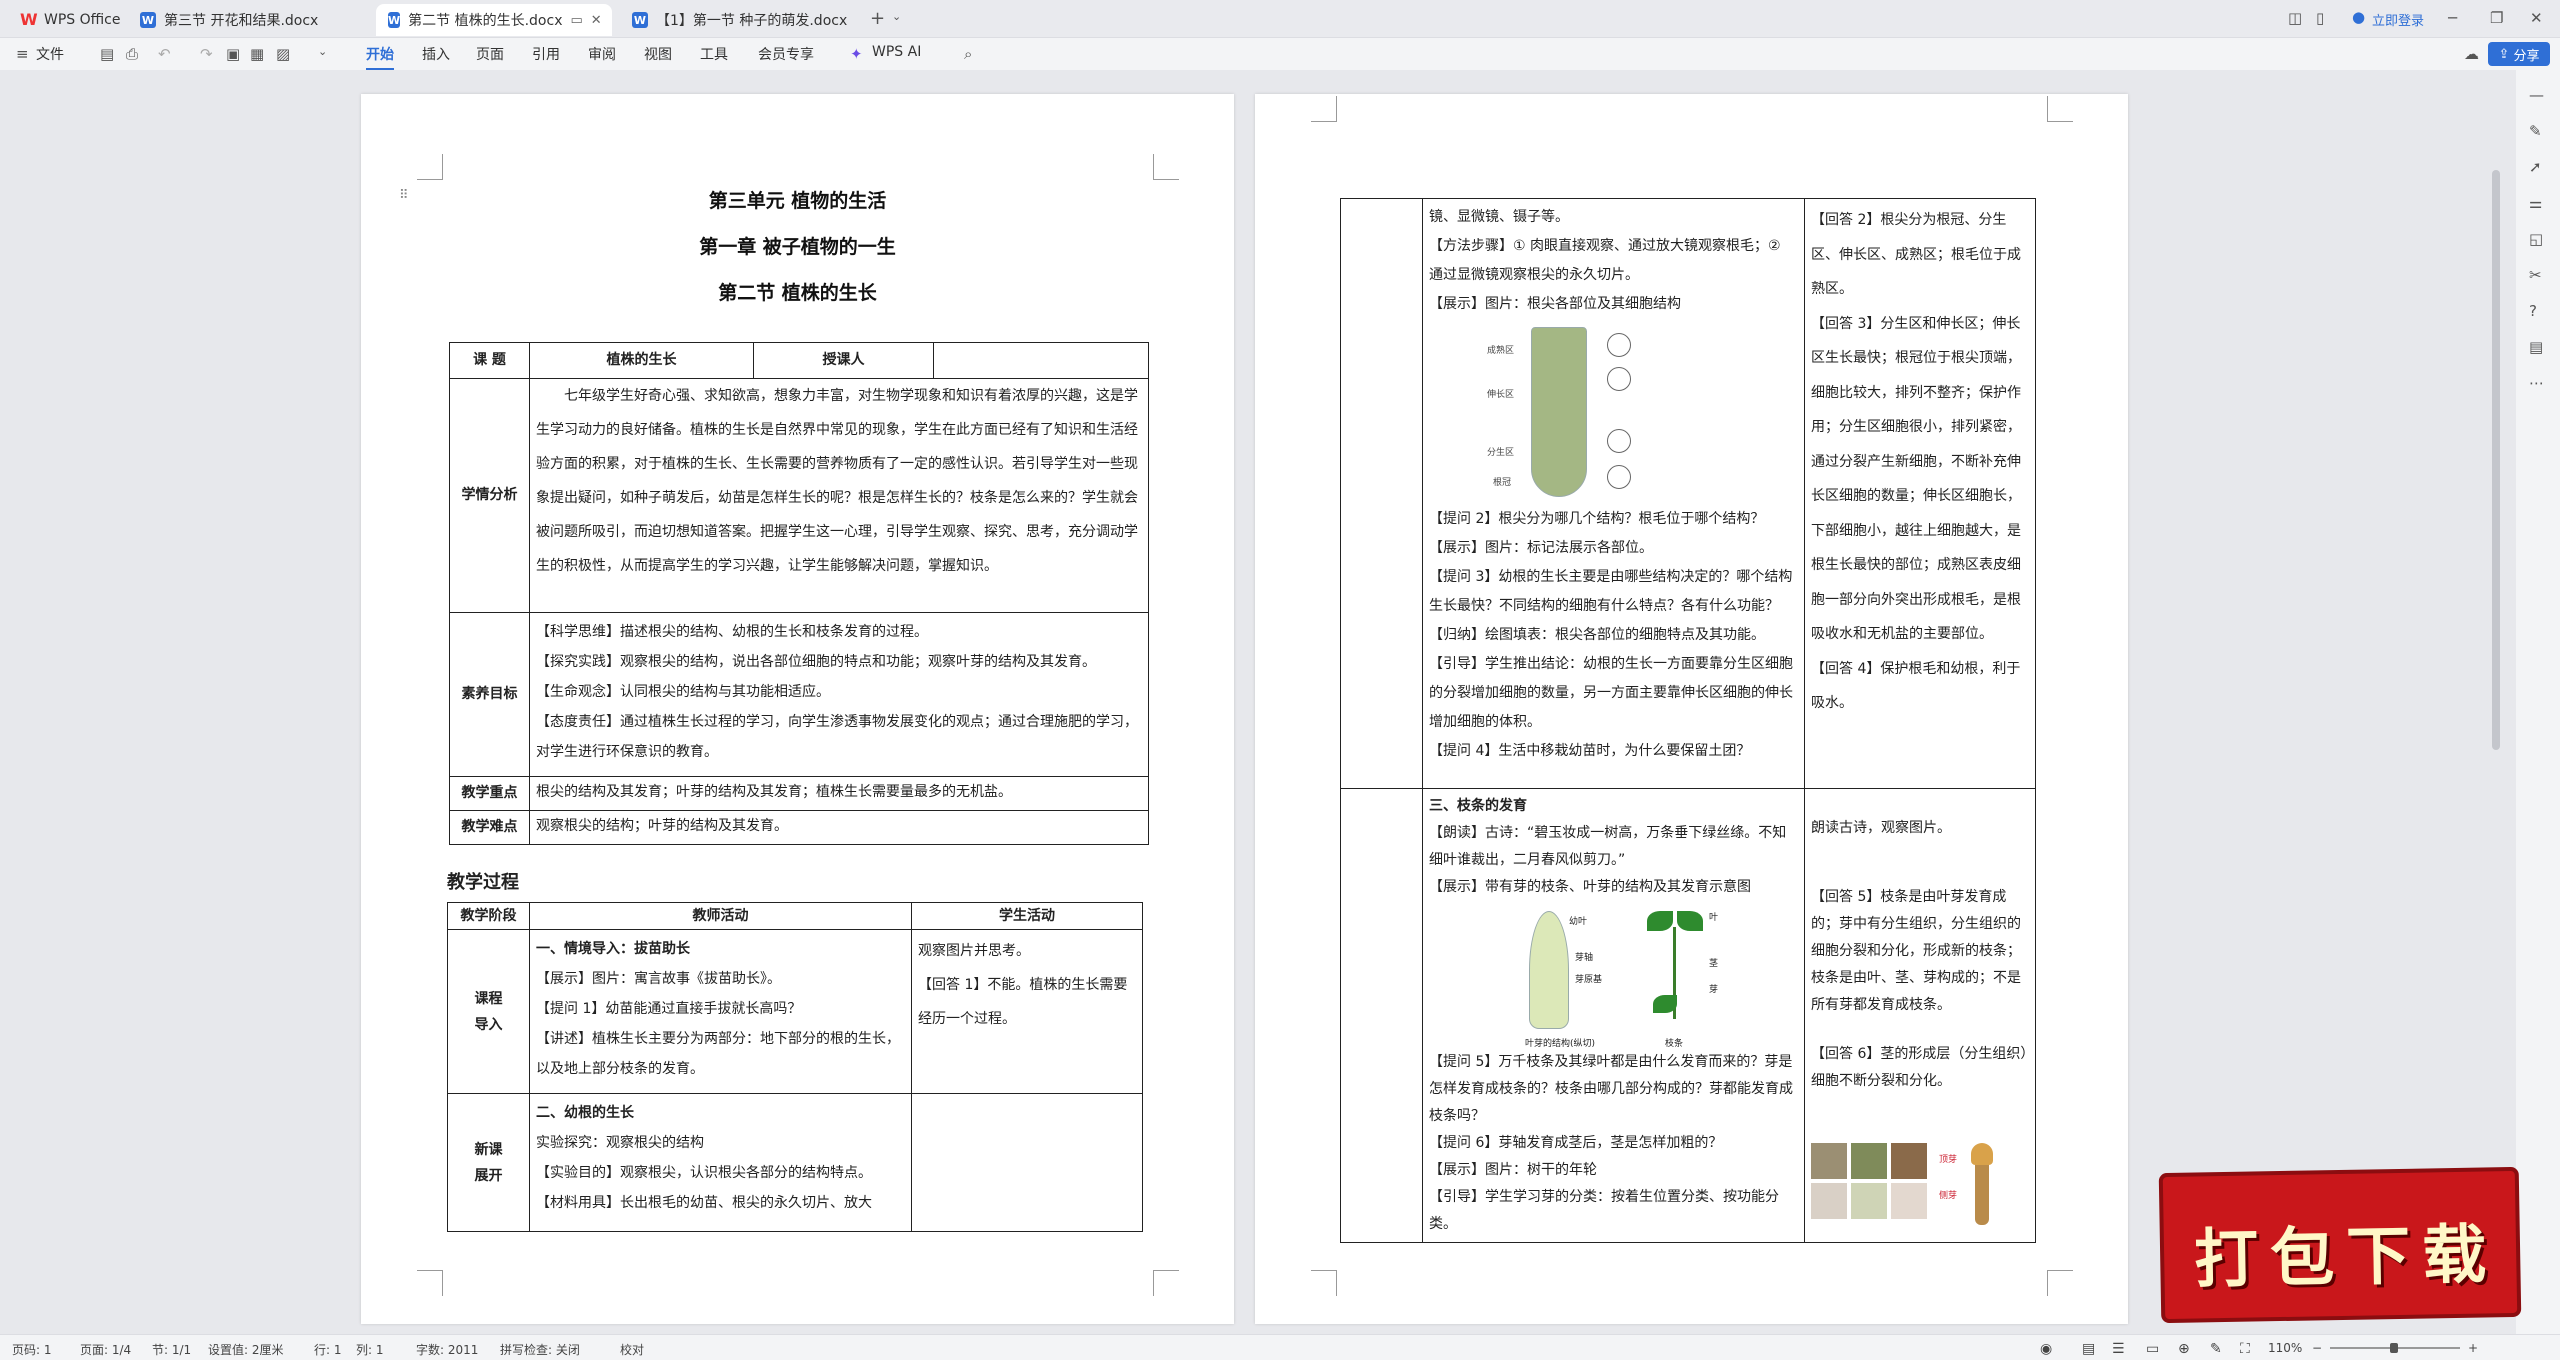 The width and height of the screenshot is (2560, 1360). I want to click on select-icon: ➚, so click(2535, 167).